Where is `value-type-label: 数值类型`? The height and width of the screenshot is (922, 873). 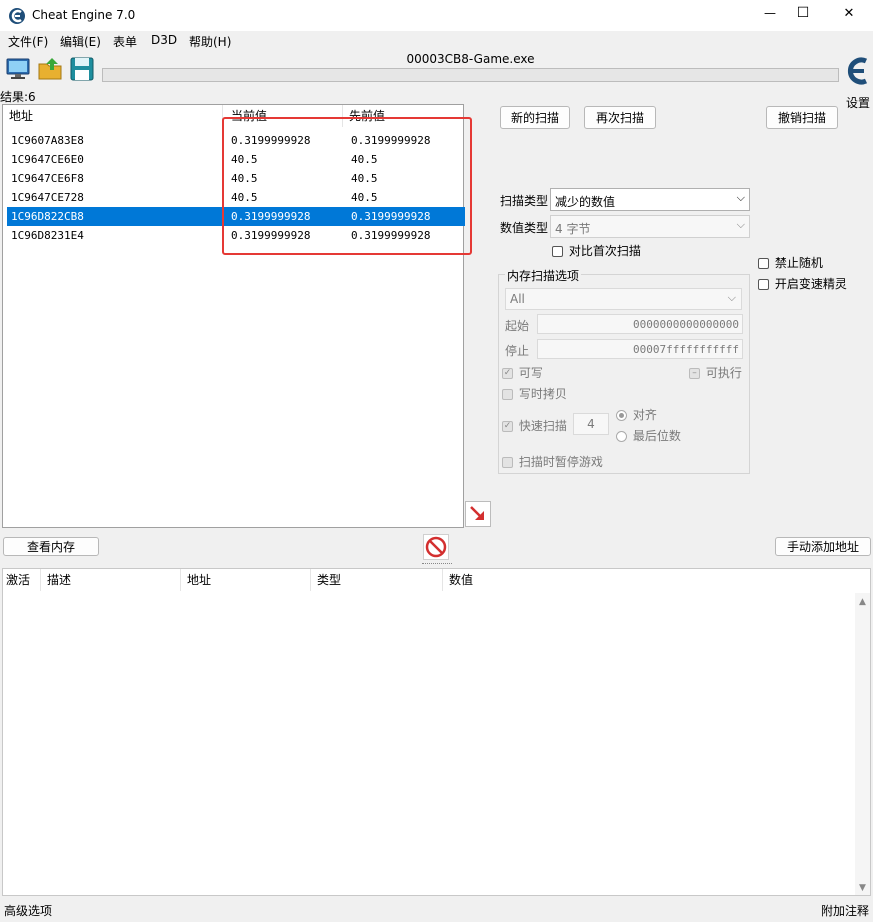
value-type-label: 数值类型 is located at coordinates (524, 228).